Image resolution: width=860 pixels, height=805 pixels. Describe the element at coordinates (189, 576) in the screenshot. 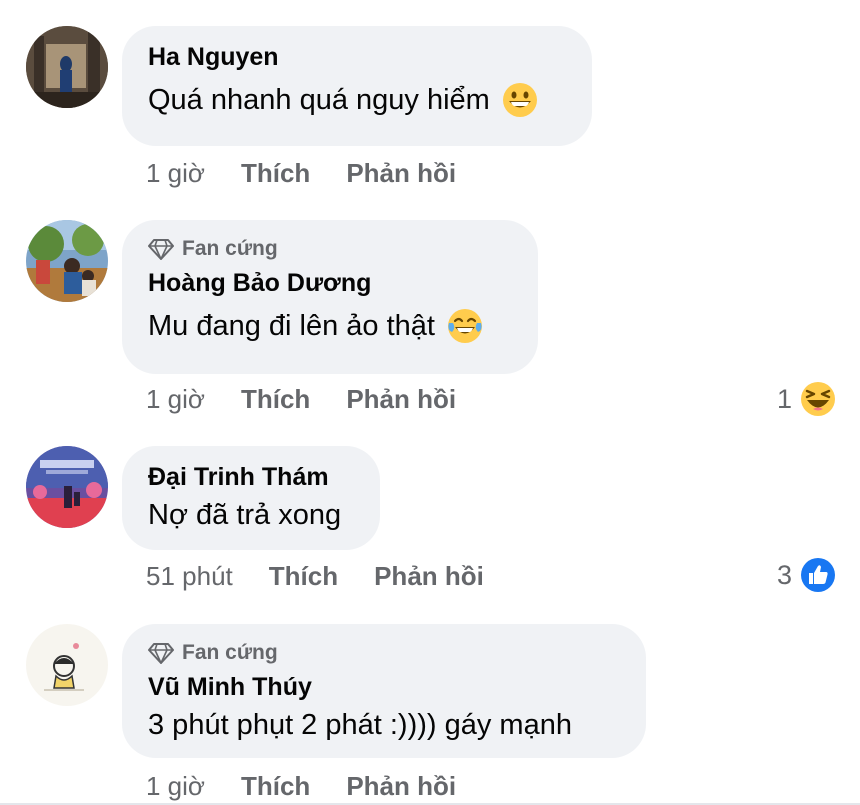

I see `timestamp: 51 phút` at that location.